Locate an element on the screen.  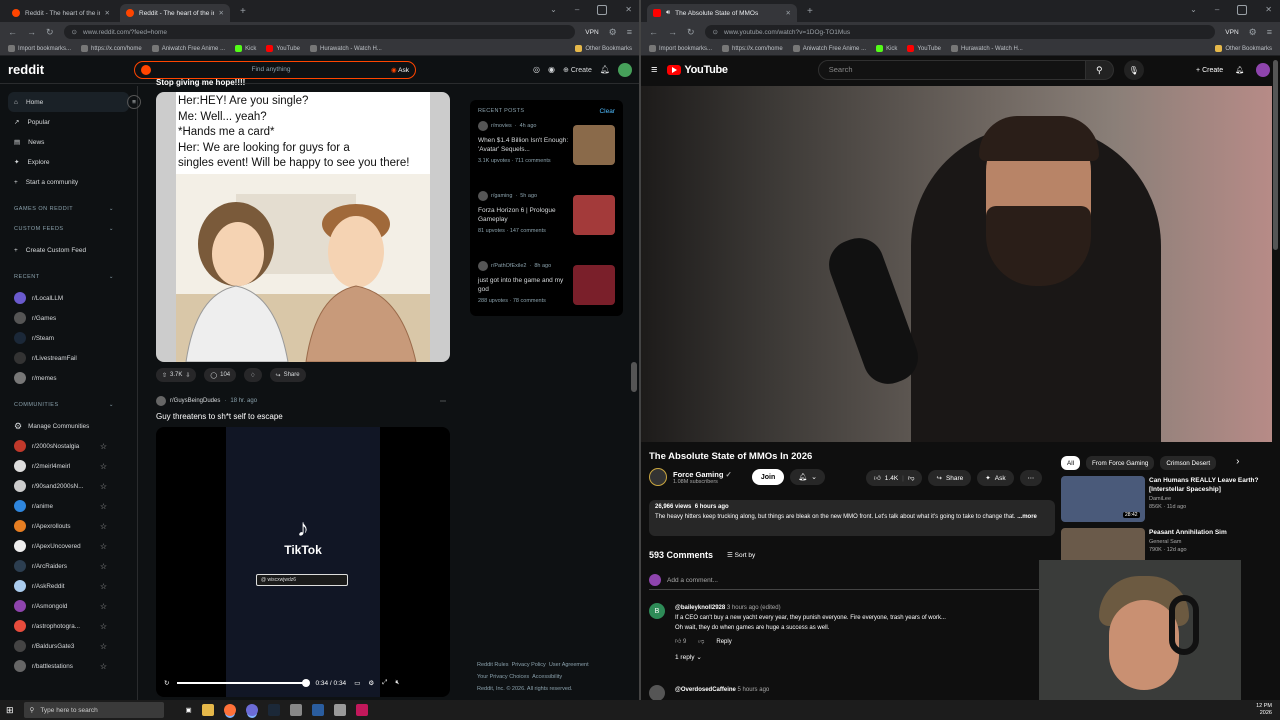
recent-community: r/Games is located at coordinates (68, 318).